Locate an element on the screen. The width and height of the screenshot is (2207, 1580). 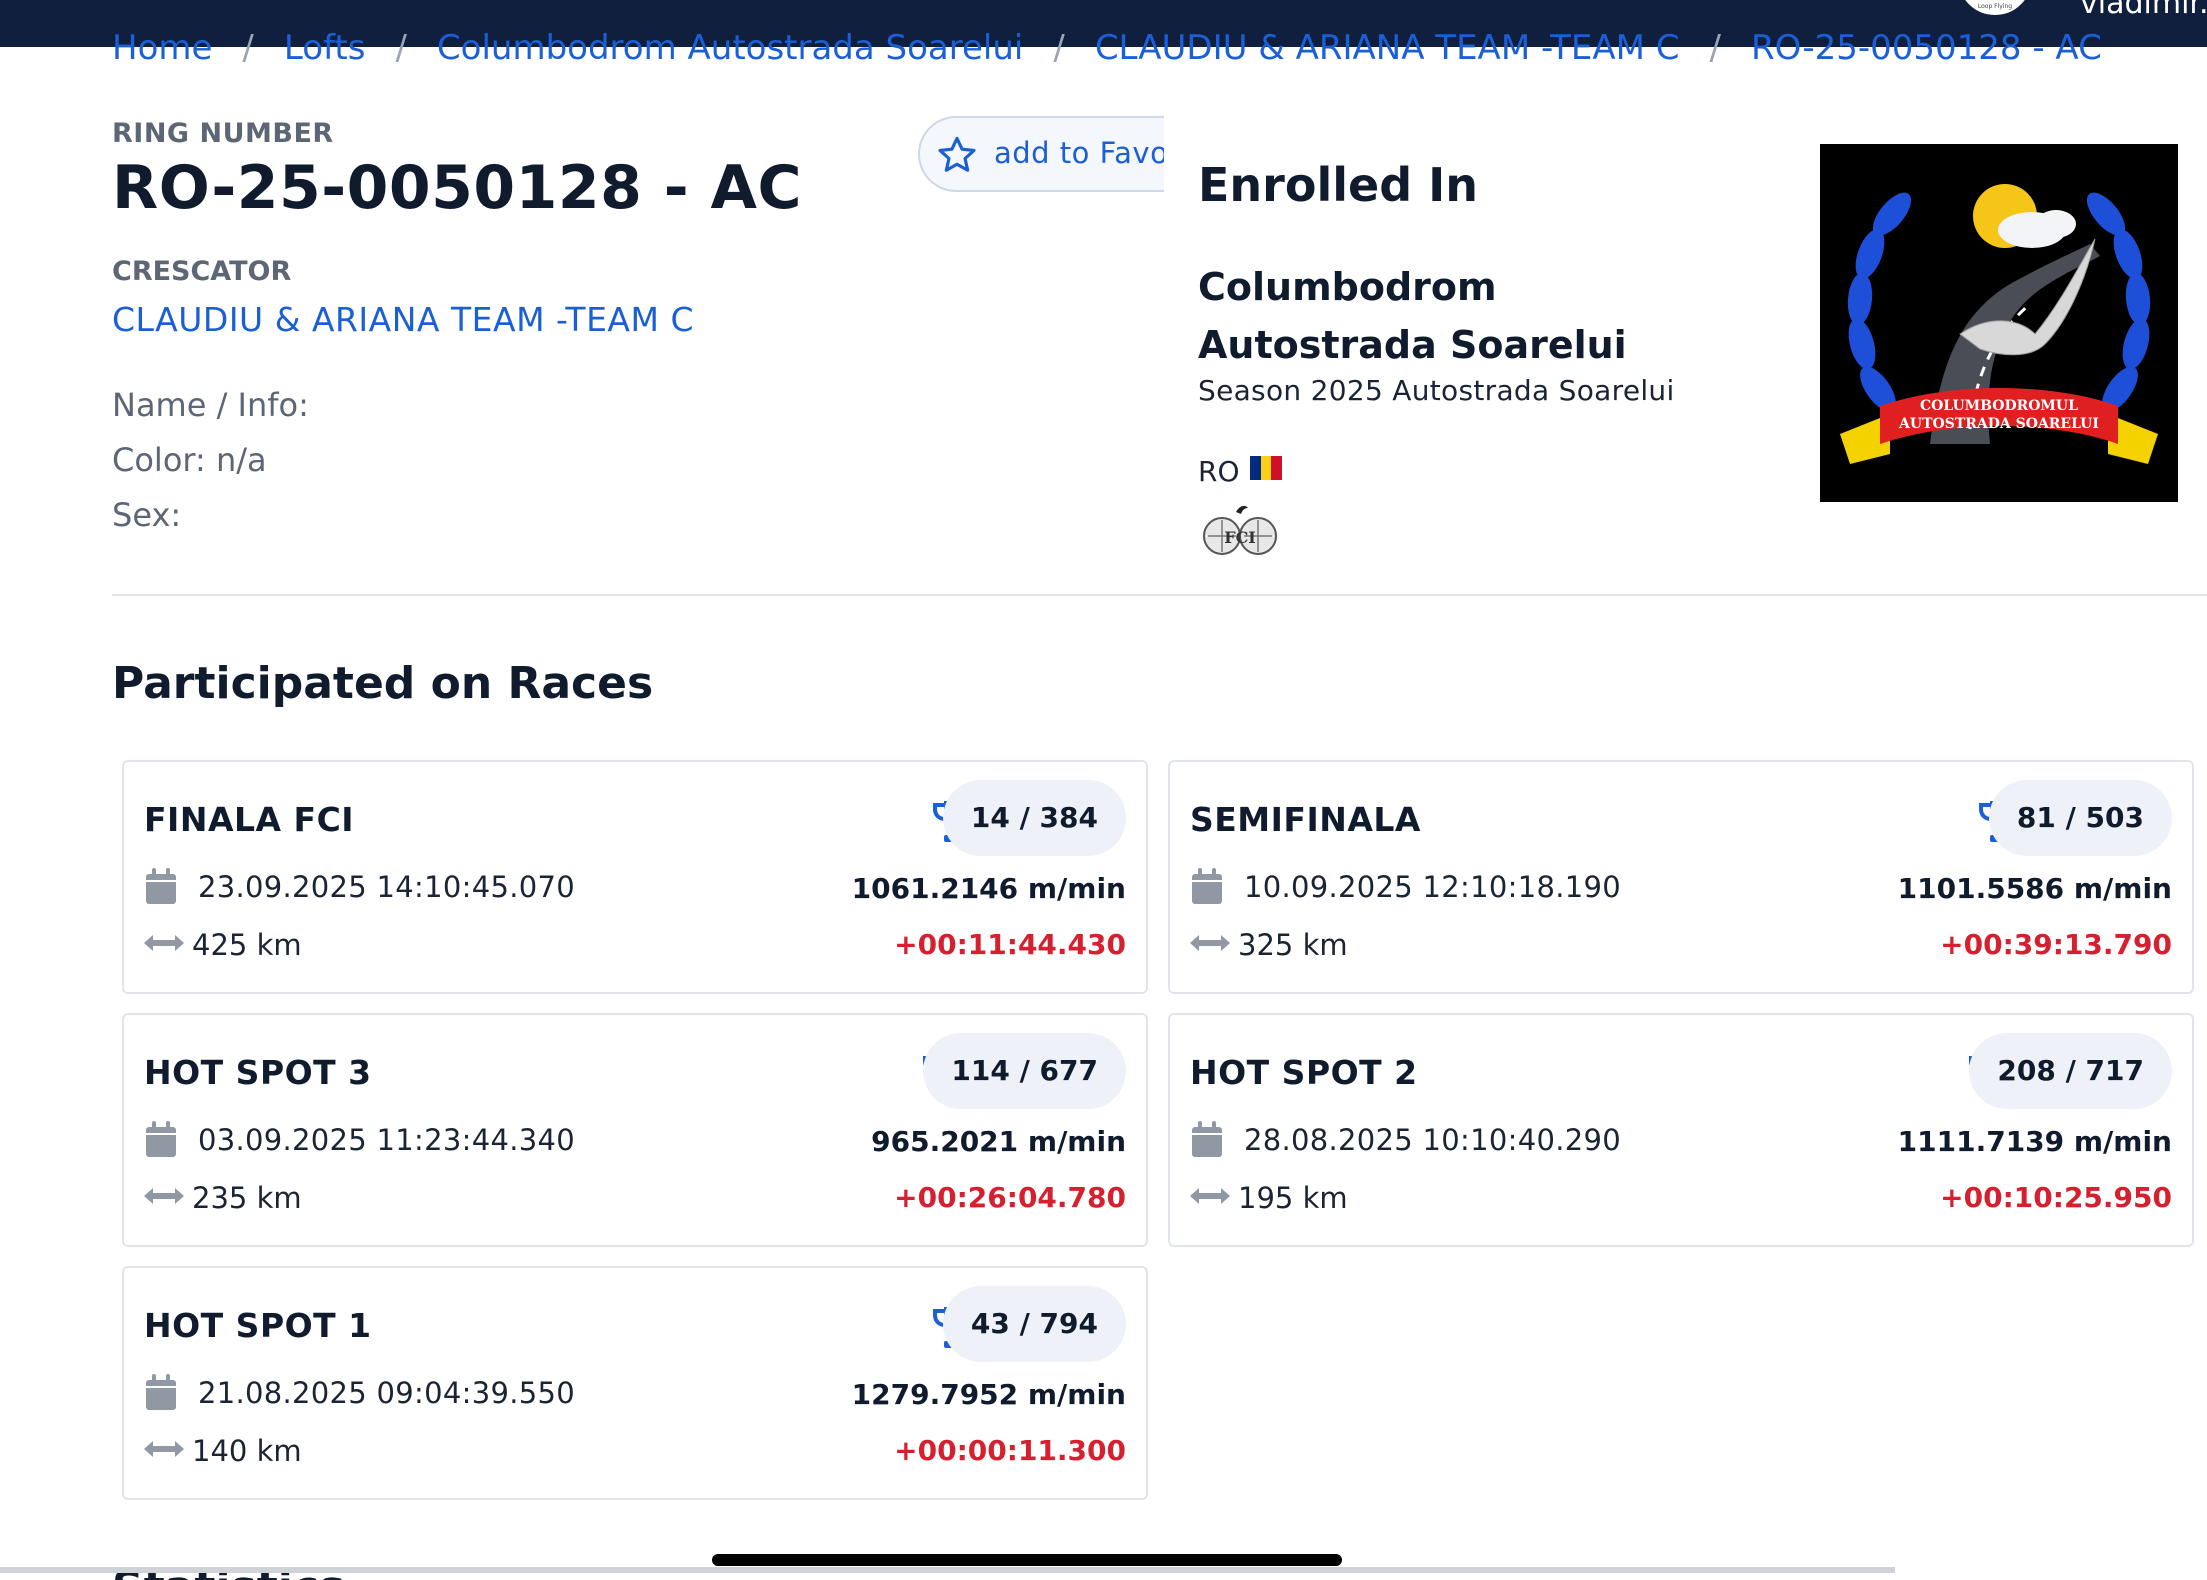
avatar-caption: Loop Flying is located at coordinates (1995, 6).